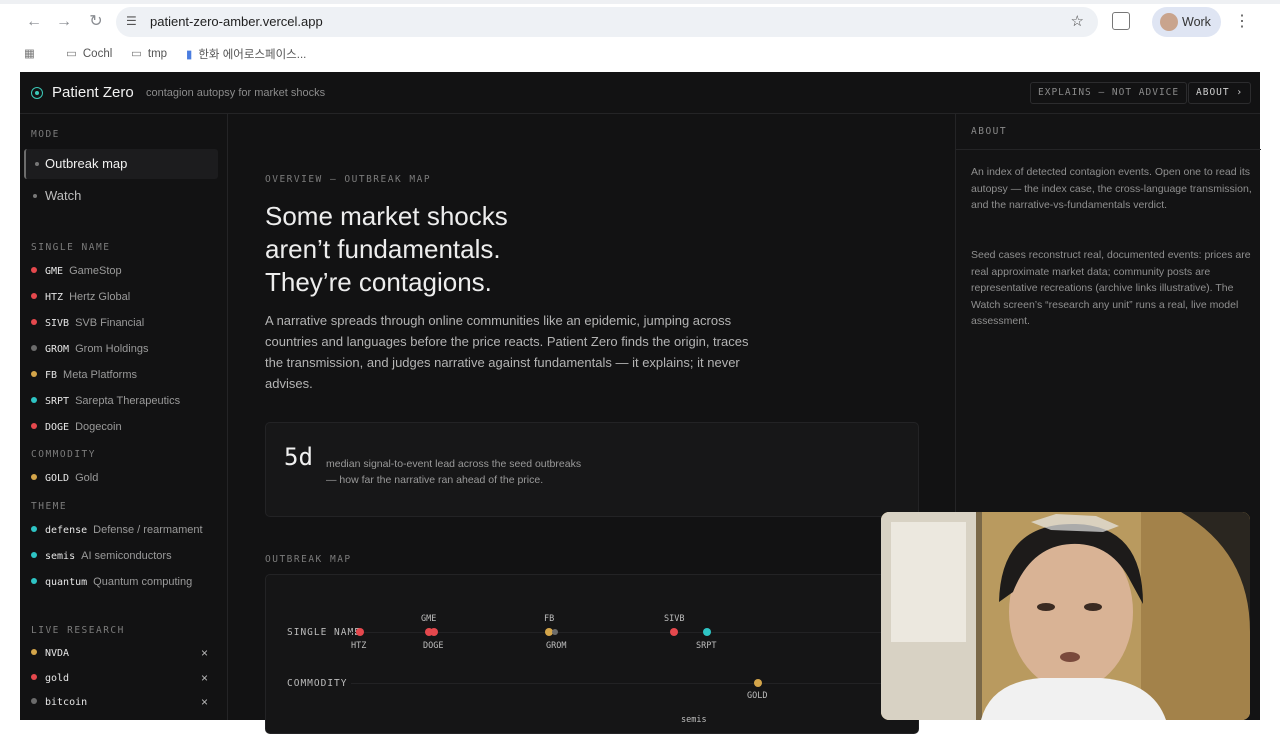  Describe the element at coordinates (1109, 93) in the screenshot. I see `explains-badge: EXPLAINS — NOT ADVICE` at that location.